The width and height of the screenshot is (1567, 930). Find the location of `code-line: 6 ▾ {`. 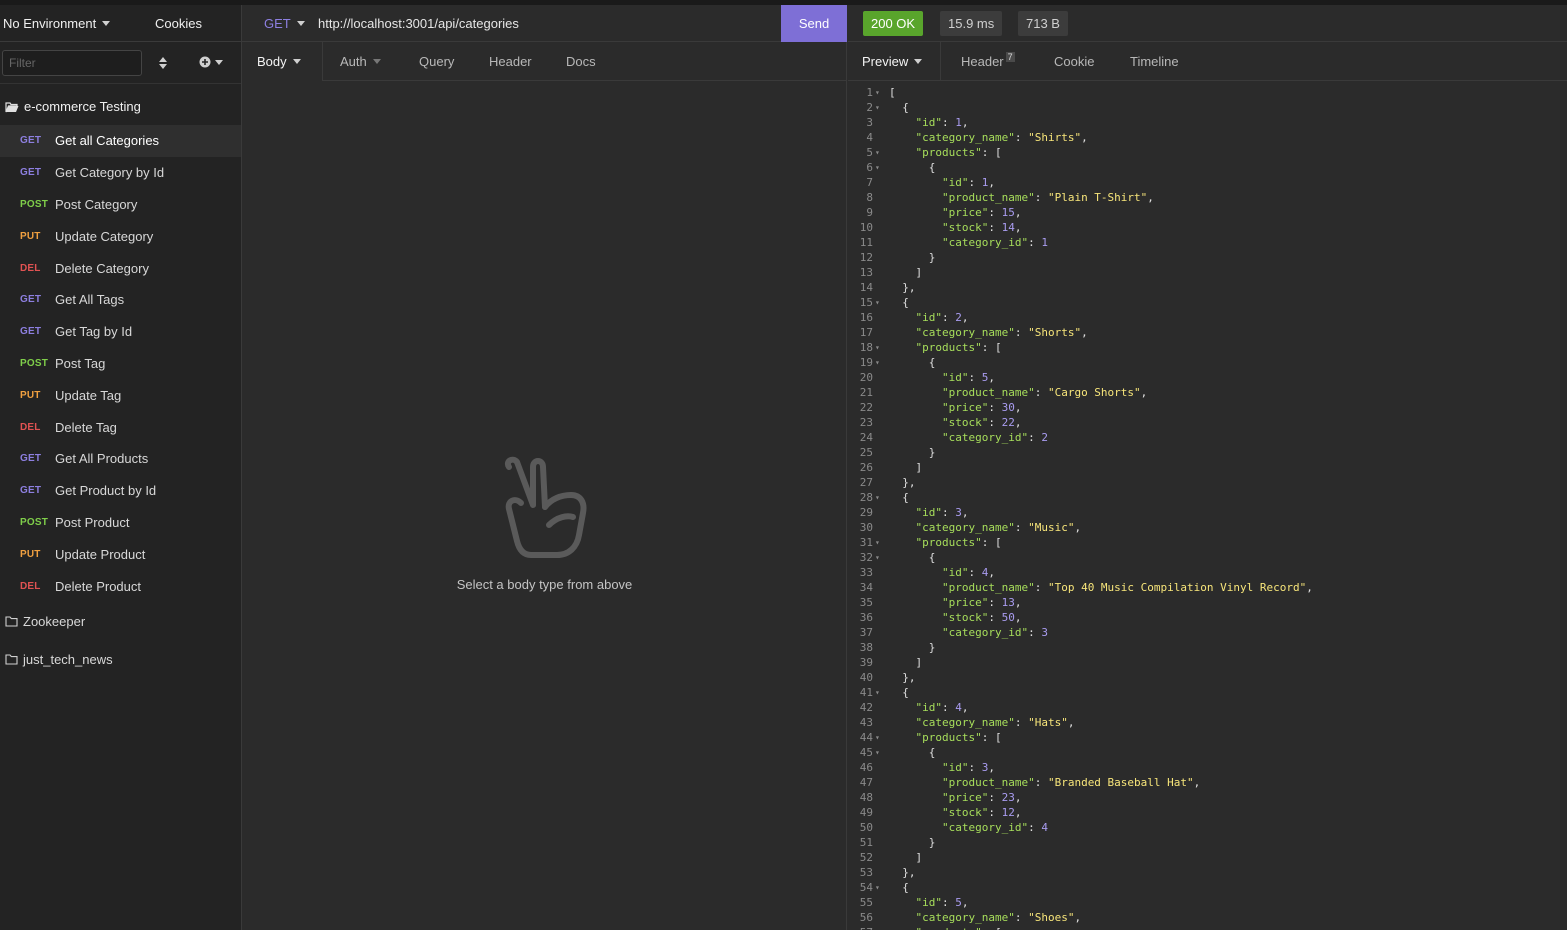

code-line: 6 ▾ { is located at coordinates (1207, 167).